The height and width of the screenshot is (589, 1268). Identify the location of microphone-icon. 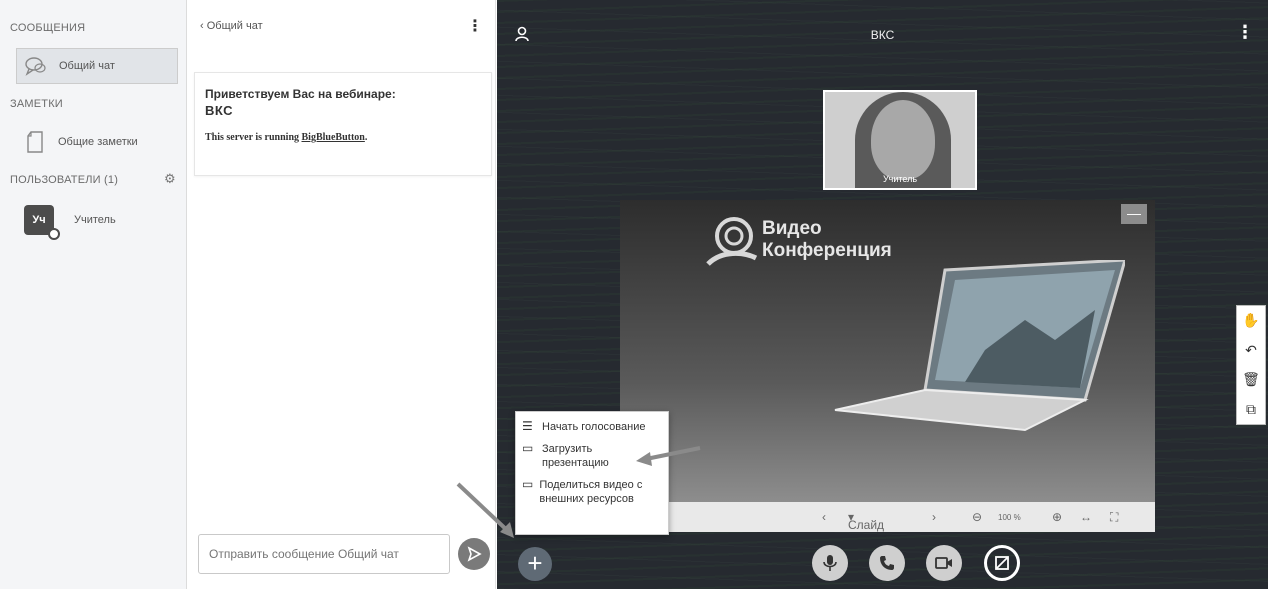
(830, 563).